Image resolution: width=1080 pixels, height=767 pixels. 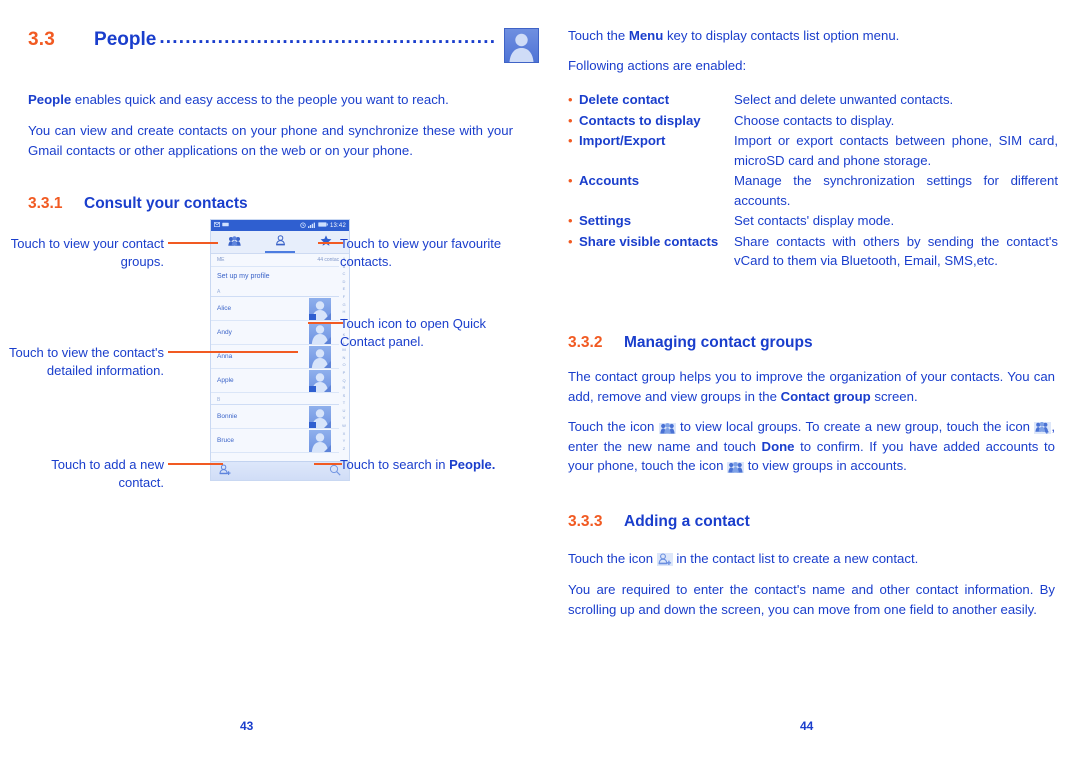 What do you see at coordinates (280, 441) in the screenshot?
I see `list-item: Bruce` at bounding box center [280, 441].